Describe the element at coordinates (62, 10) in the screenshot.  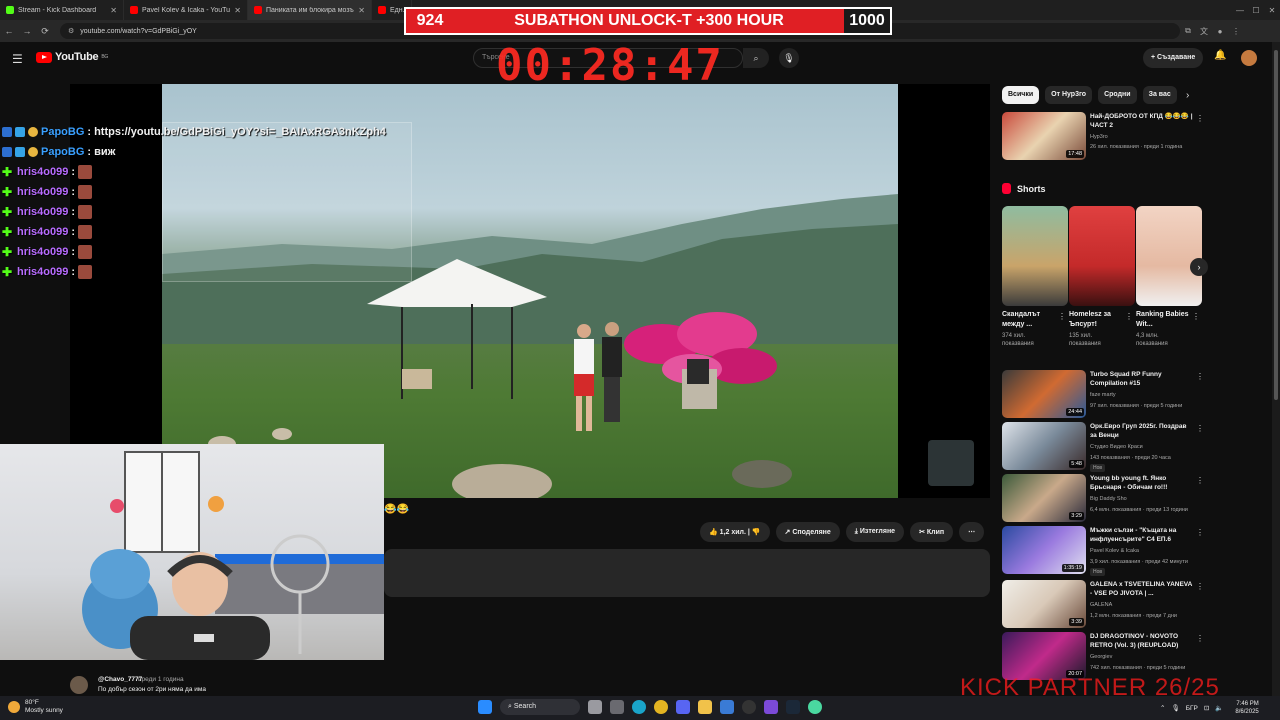
I see `tab-kick-dashboard: Stream - Kick Dashboard ✕` at that location.